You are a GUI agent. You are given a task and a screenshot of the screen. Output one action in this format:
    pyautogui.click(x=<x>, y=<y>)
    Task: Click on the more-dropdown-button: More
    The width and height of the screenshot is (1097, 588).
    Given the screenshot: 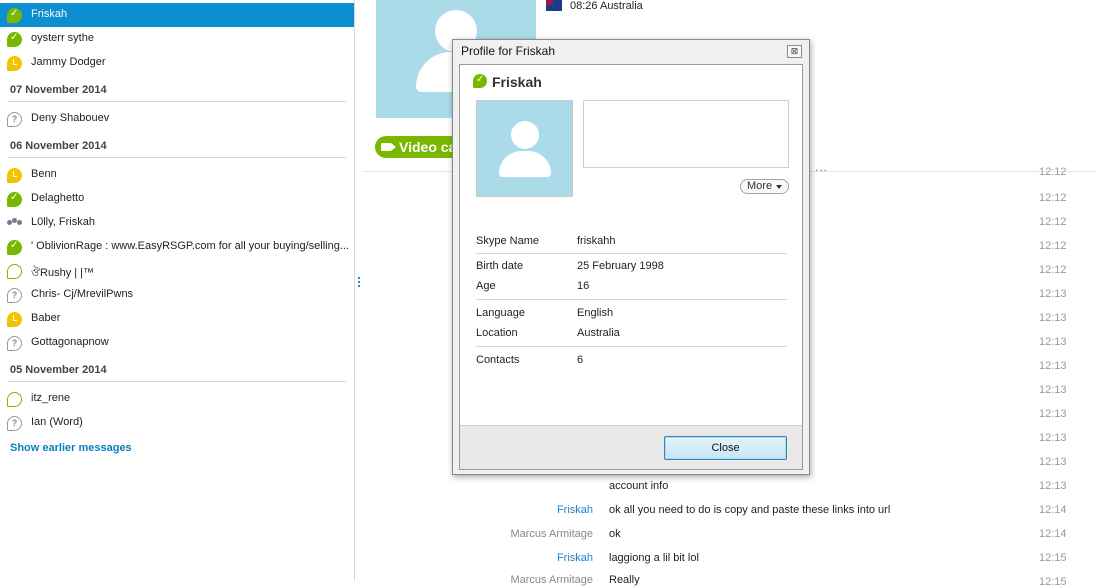 What is the action you would take?
    pyautogui.click(x=764, y=186)
    